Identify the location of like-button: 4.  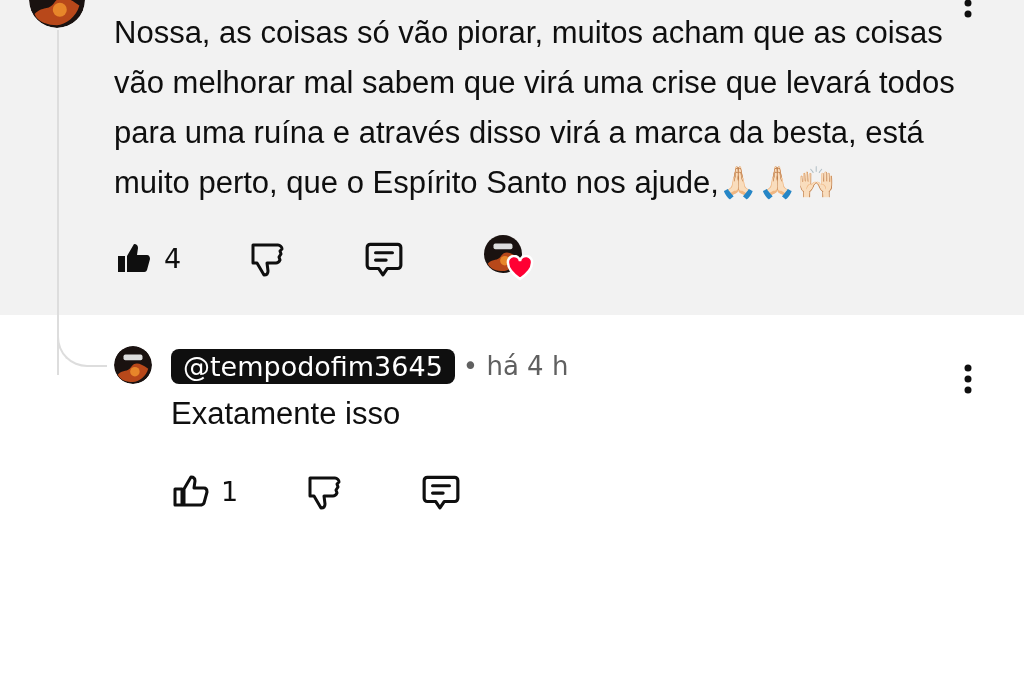
(169, 258).